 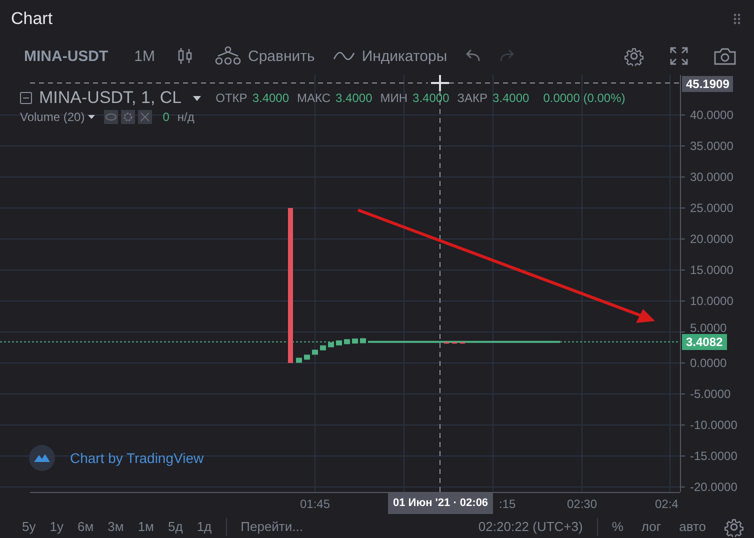 I want to click on interval-button: 1M, so click(x=144, y=56).